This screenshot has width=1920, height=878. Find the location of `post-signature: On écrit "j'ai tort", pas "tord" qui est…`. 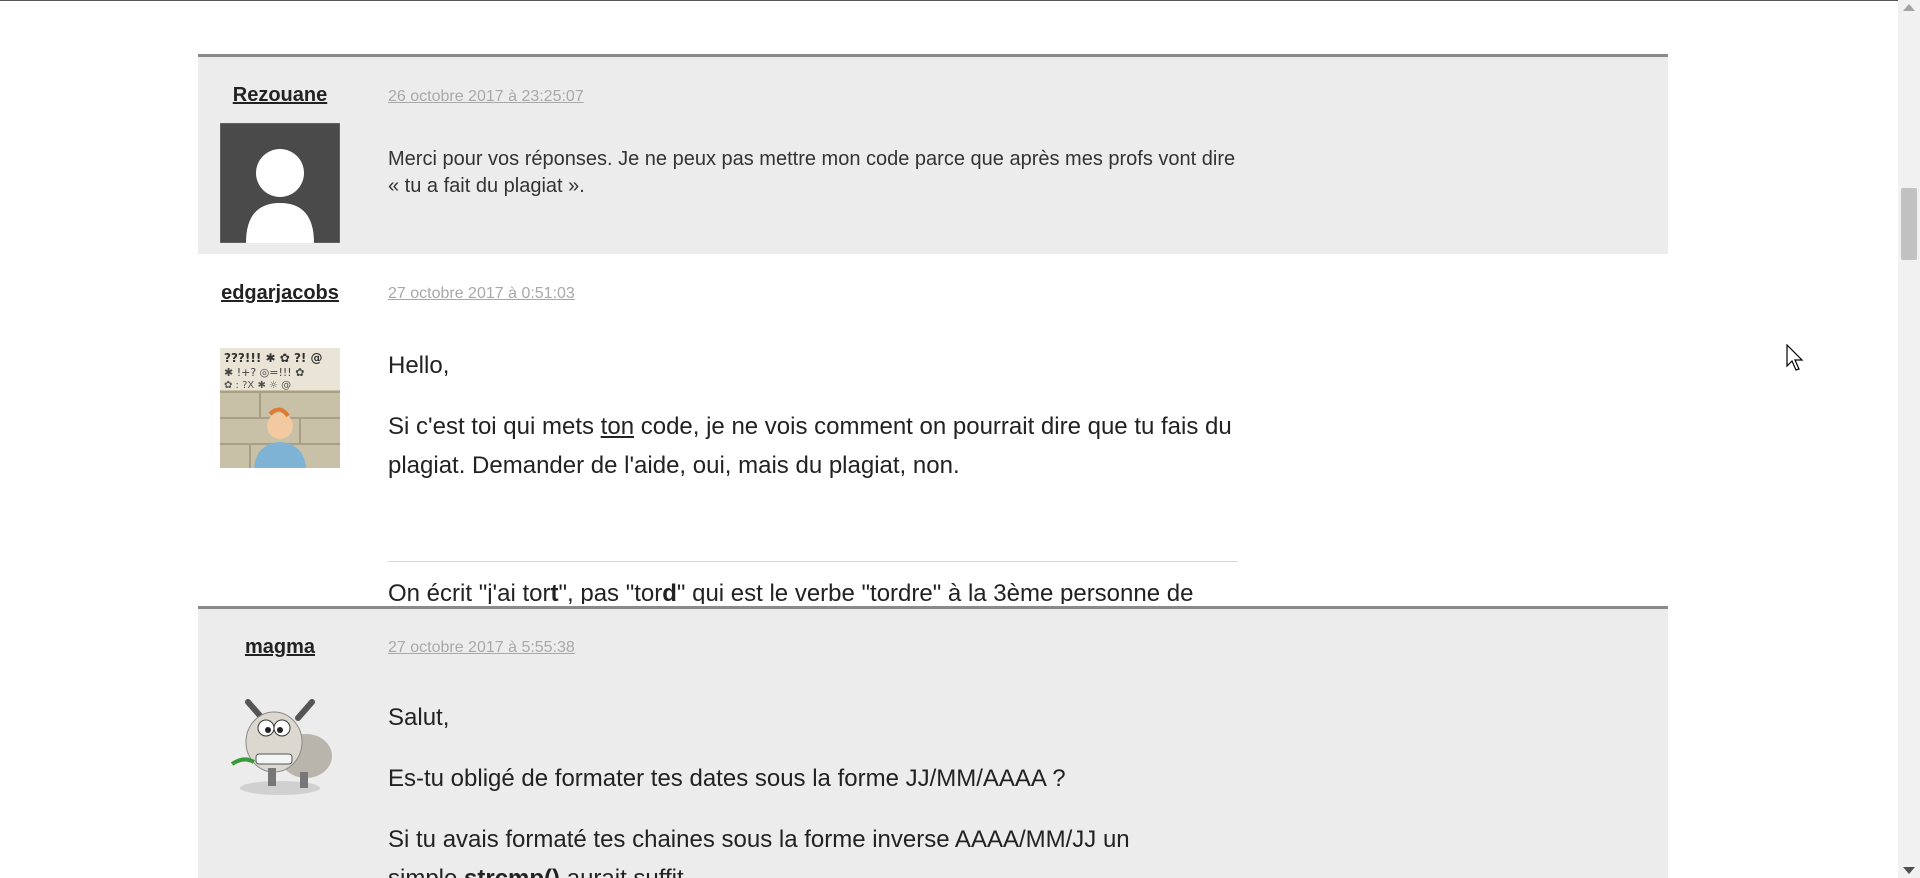

post-signature: On écrit "j'ai tort", pas "tord" qui est… is located at coordinates (813, 589).